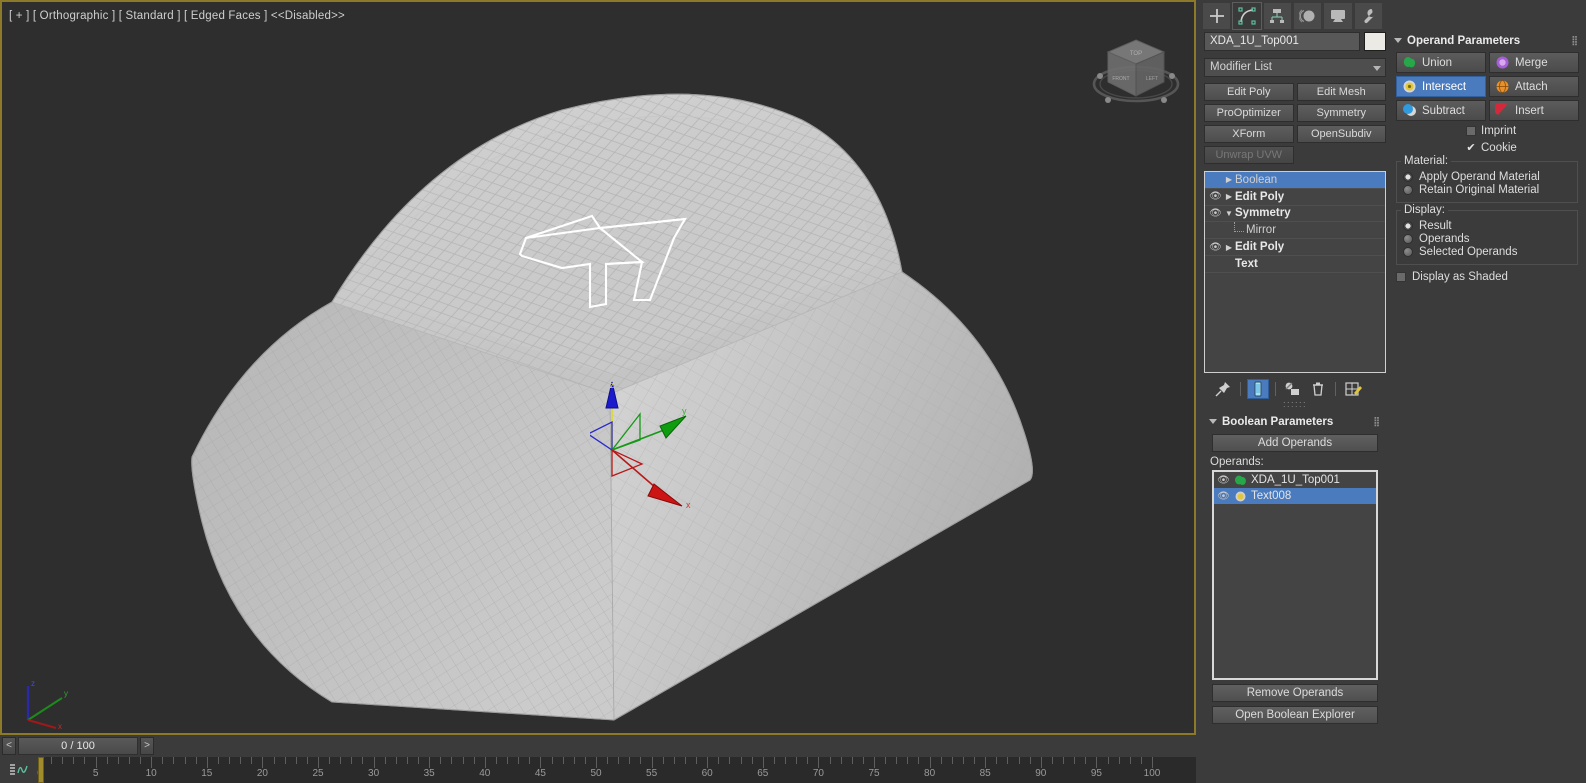 Image resolution: width=1586 pixels, height=783 pixels. I want to click on track-view-icon, so click(19, 770).